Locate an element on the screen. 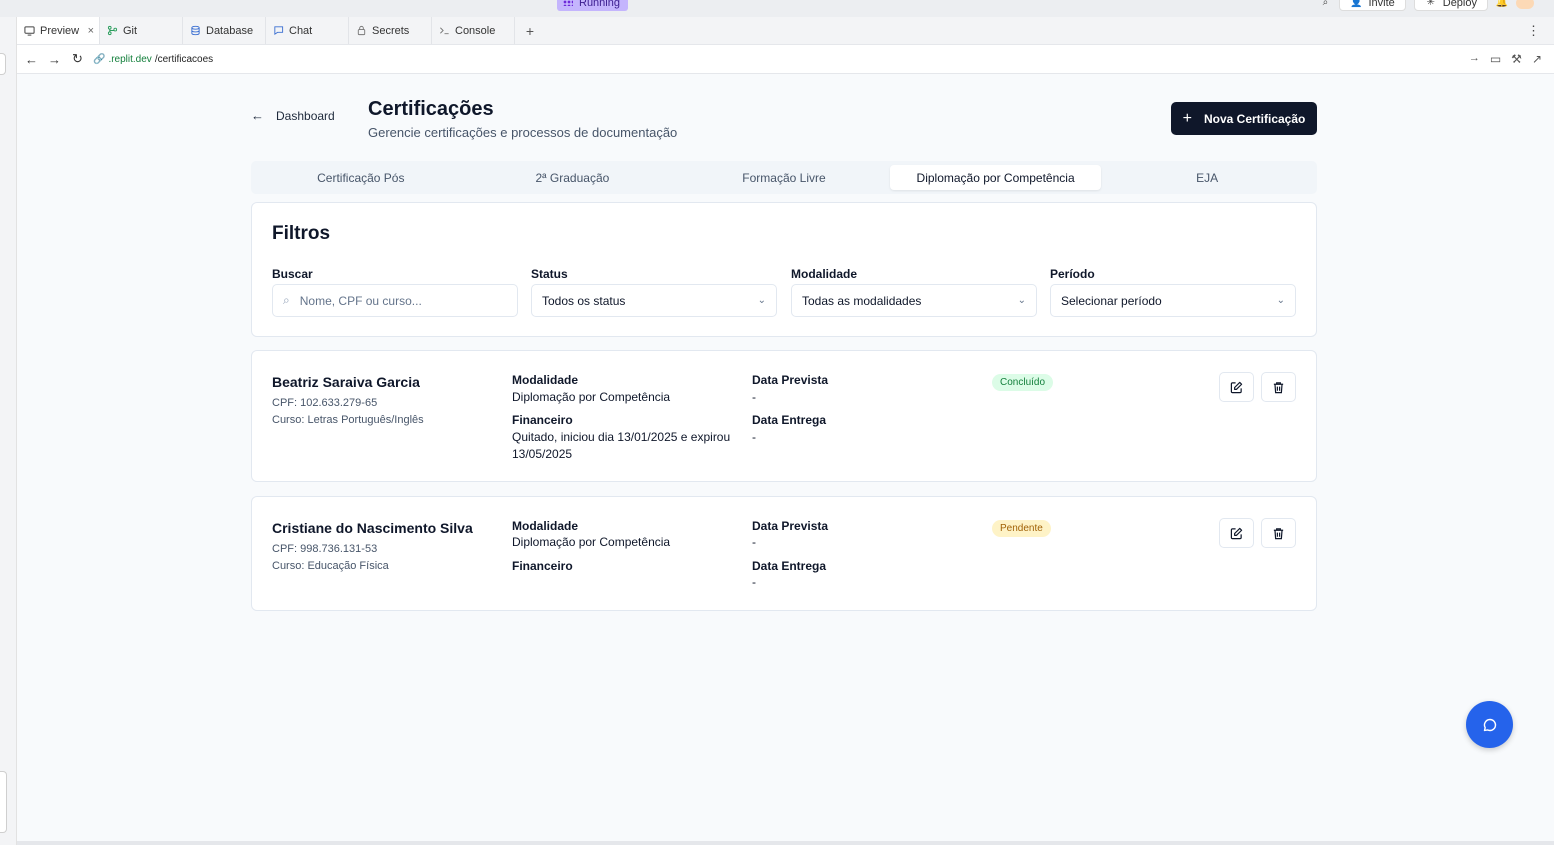  close-icon: × is located at coordinates (91, 31).